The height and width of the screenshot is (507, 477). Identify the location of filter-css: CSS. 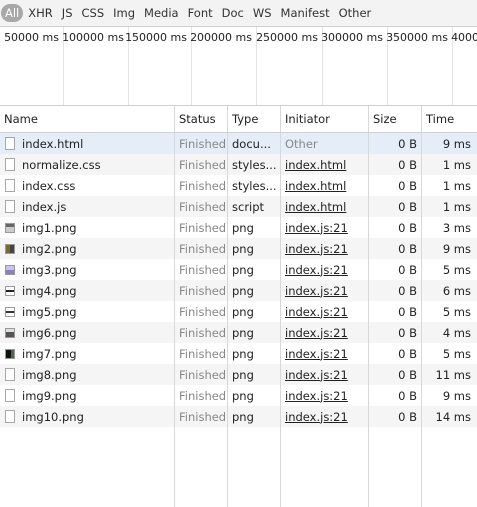
(93, 13).